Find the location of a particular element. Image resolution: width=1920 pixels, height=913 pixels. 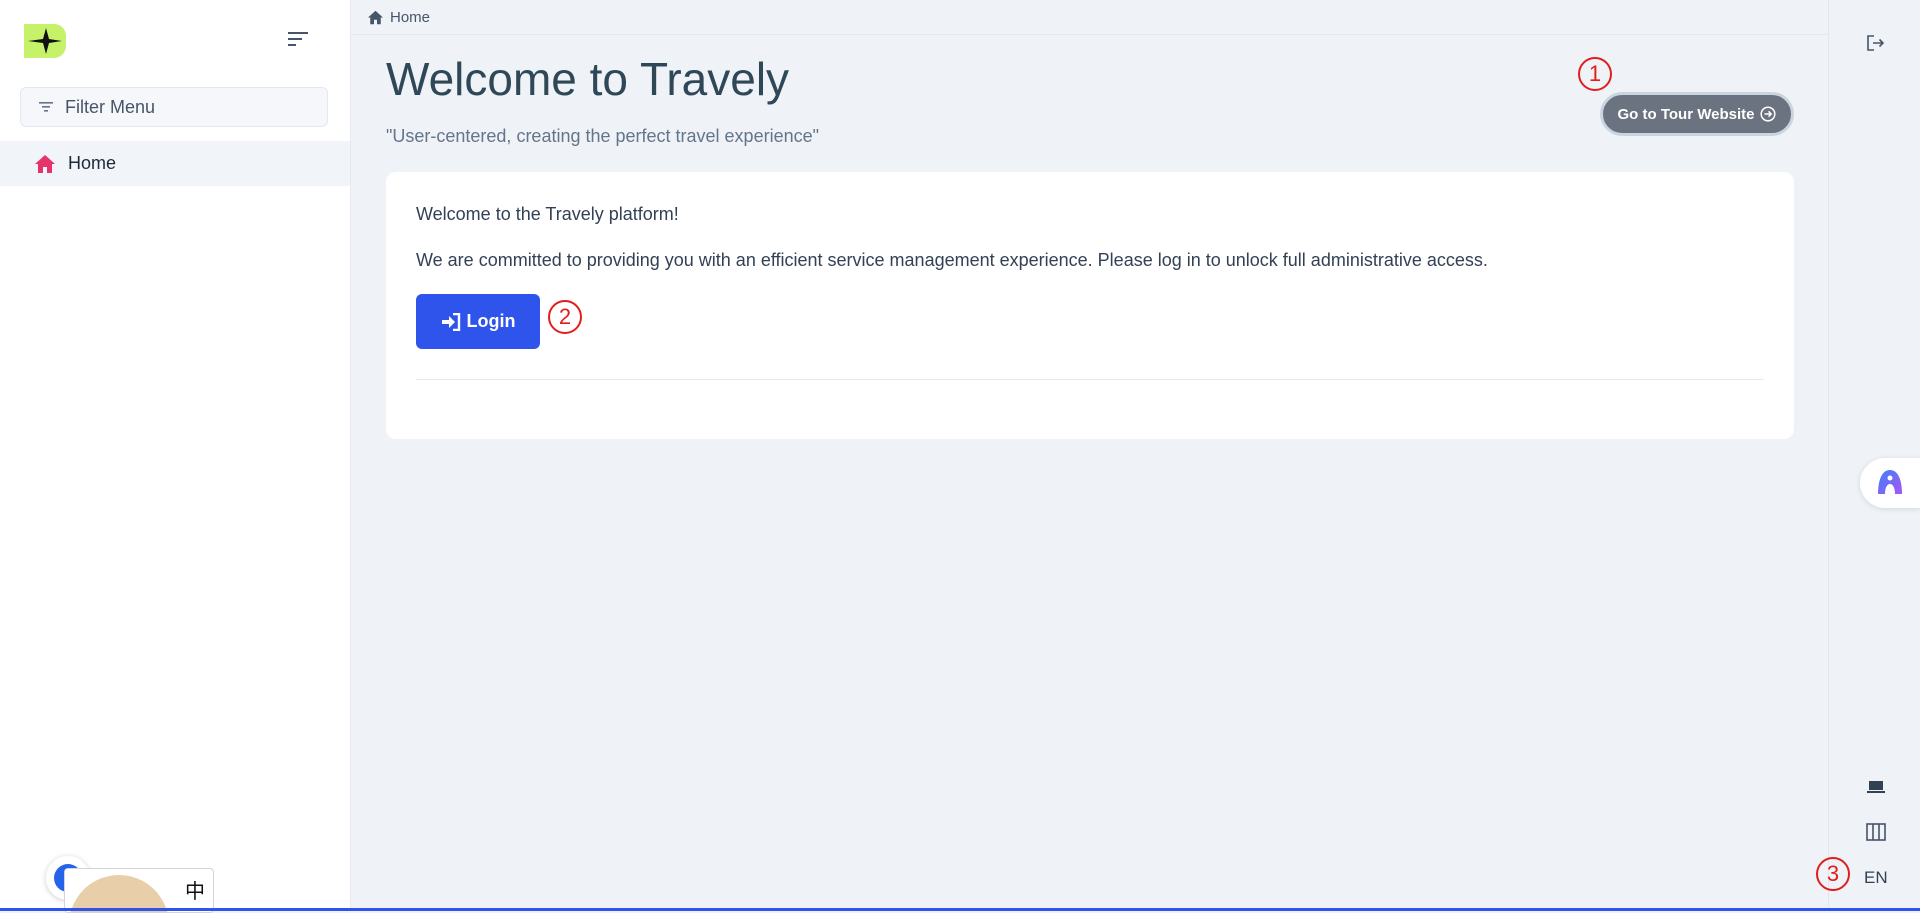

login-label: Login is located at coordinates (491, 321).